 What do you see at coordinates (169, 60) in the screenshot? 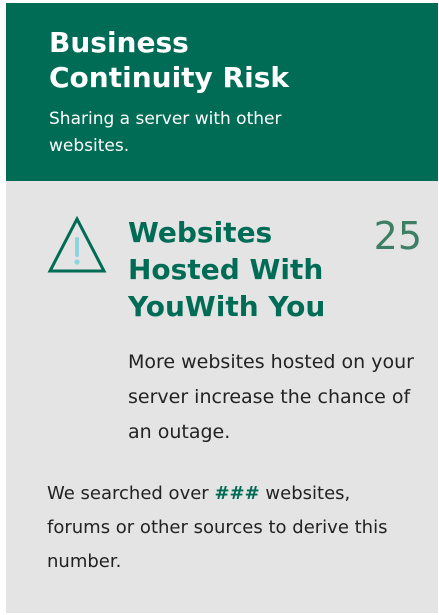
I see `card-title: Business Continuity Risk` at bounding box center [169, 60].